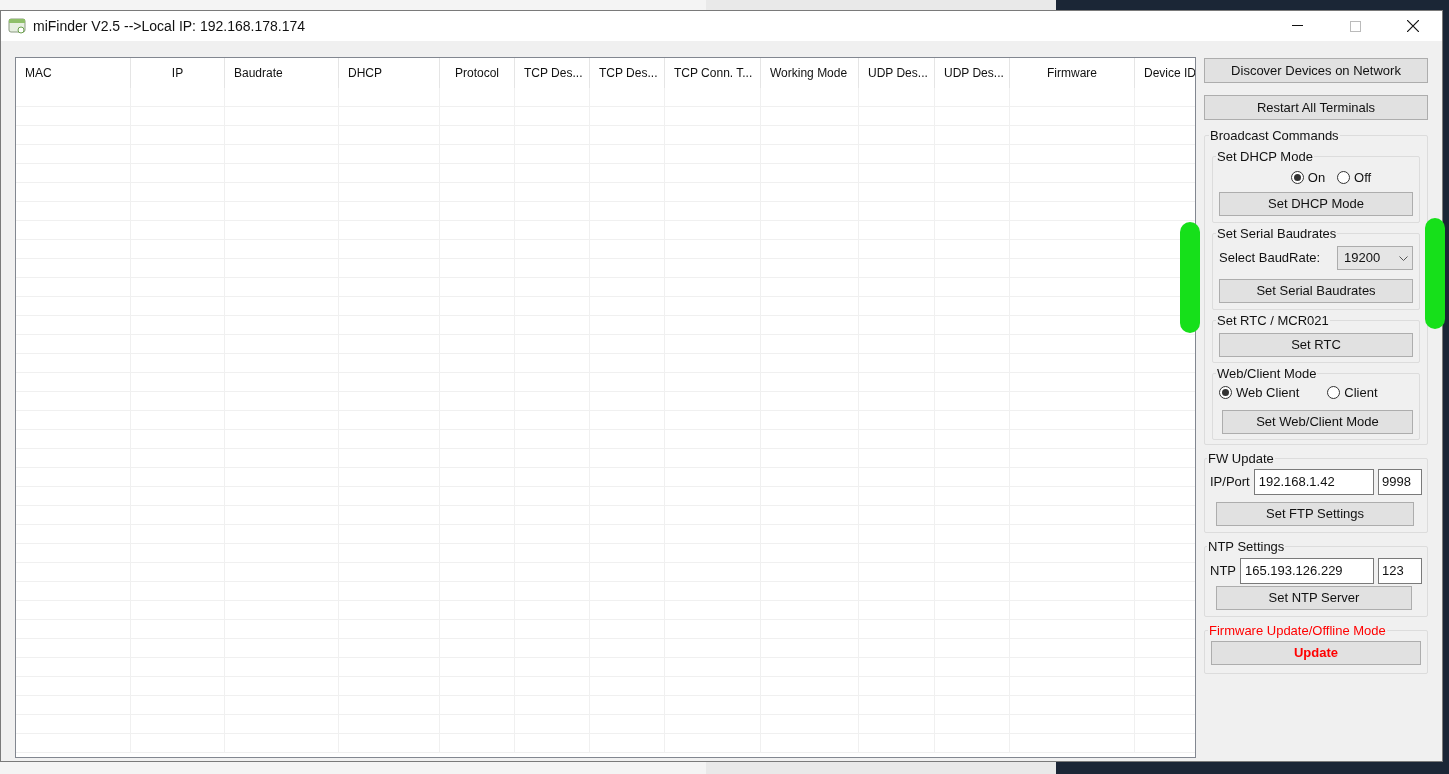 This screenshot has width=1449, height=774. Describe the element at coordinates (1316, 70) in the screenshot. I see `action-button: Discover Devices on Network` at that location.